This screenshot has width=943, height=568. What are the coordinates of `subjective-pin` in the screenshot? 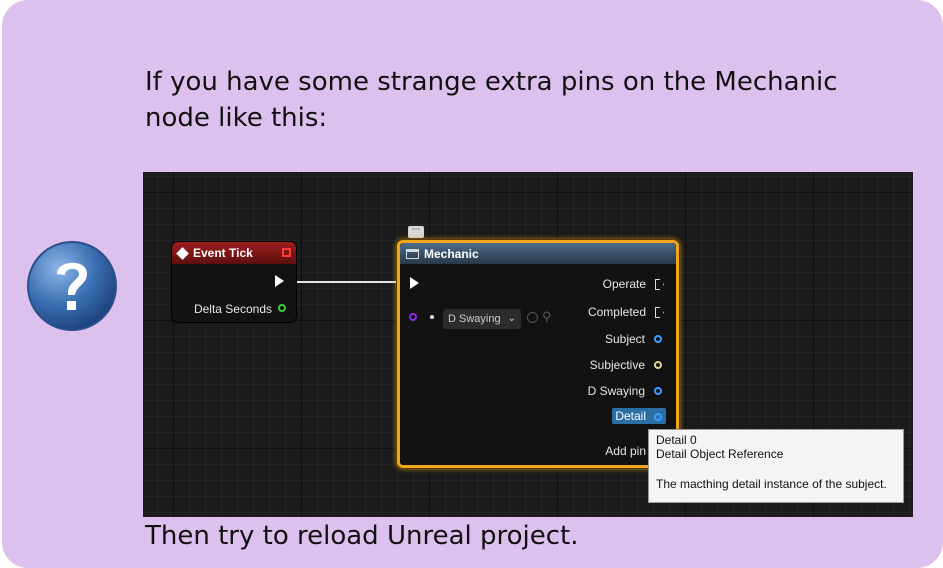 It's located at (658, 365).